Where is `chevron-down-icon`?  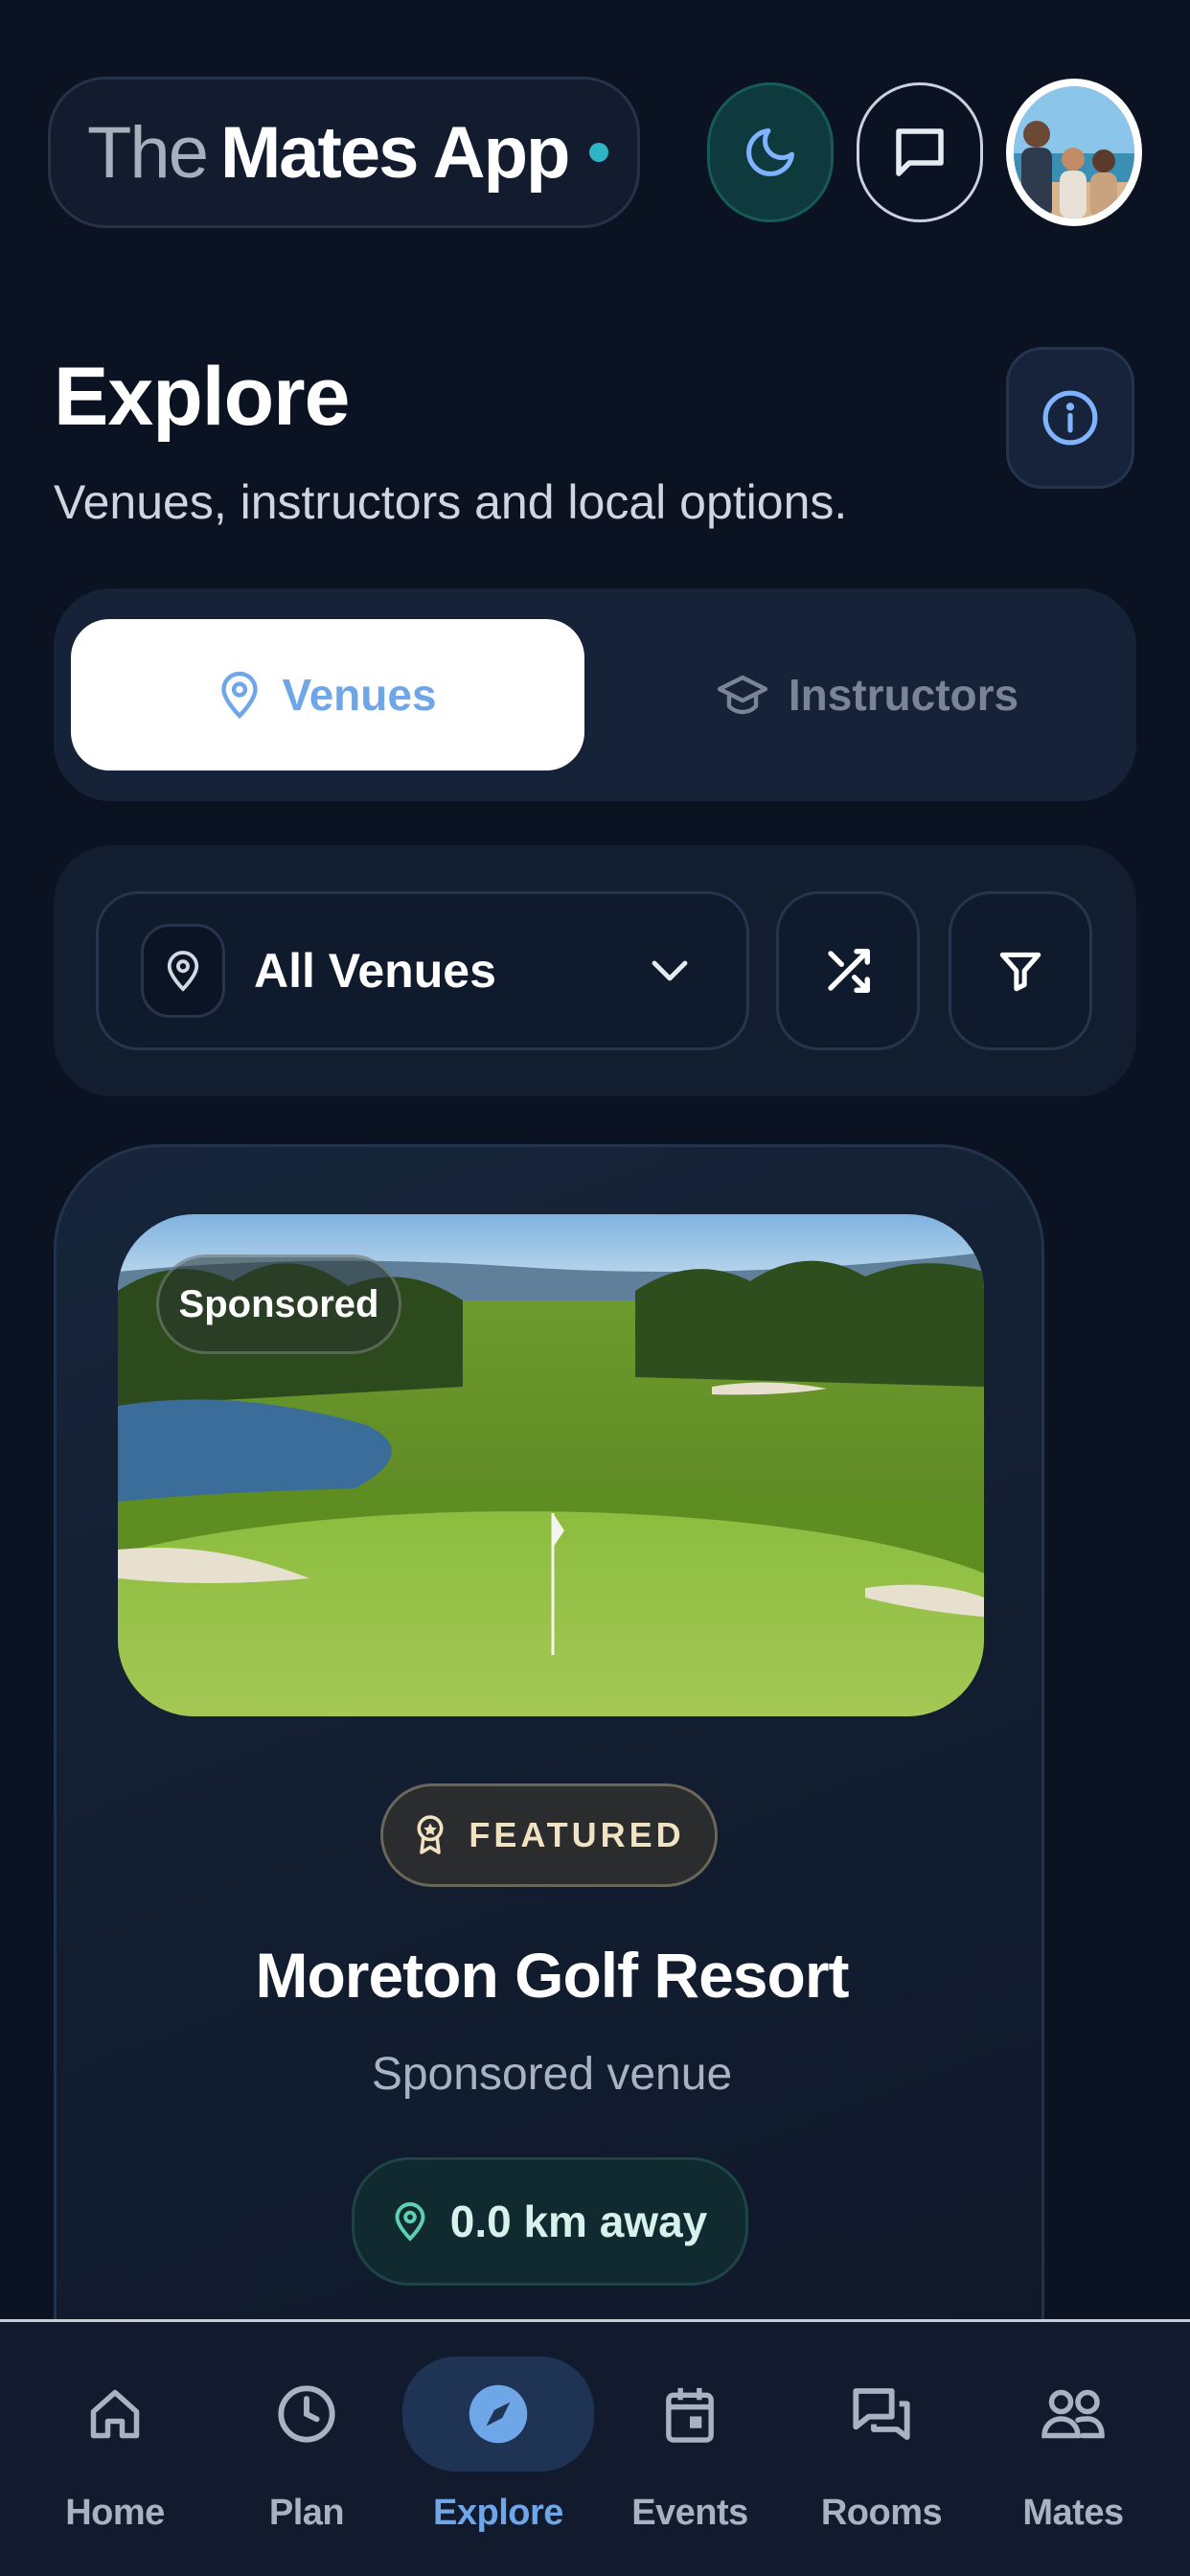
chevron-down-icon is located at coordinates (670, 970).